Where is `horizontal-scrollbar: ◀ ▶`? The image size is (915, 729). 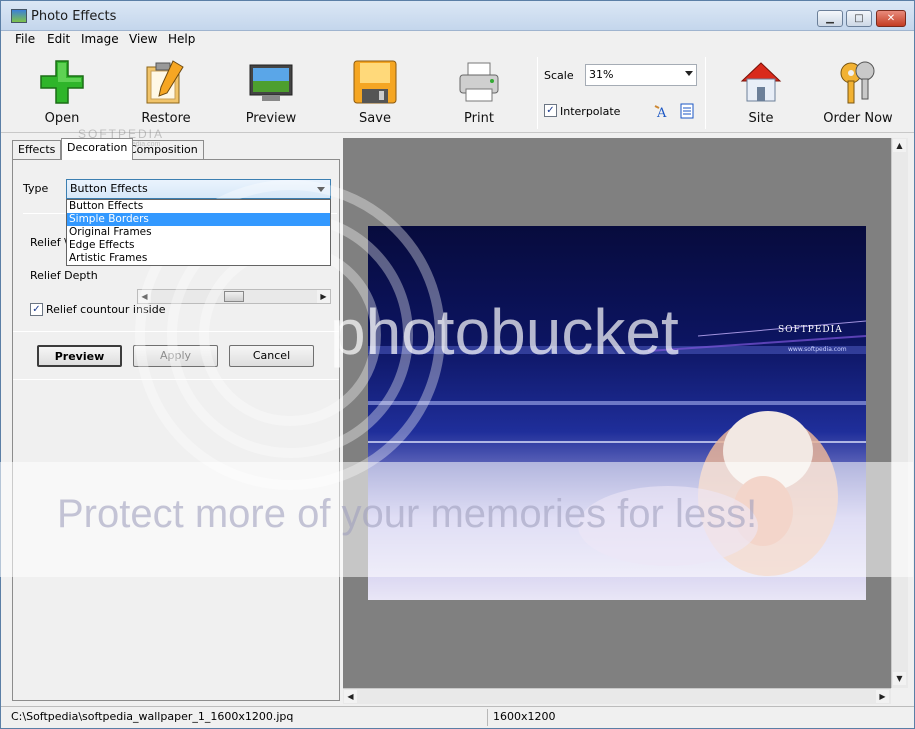 horizontal-scrollbar: ◀ ▶ is located at coordinates (617, 696).